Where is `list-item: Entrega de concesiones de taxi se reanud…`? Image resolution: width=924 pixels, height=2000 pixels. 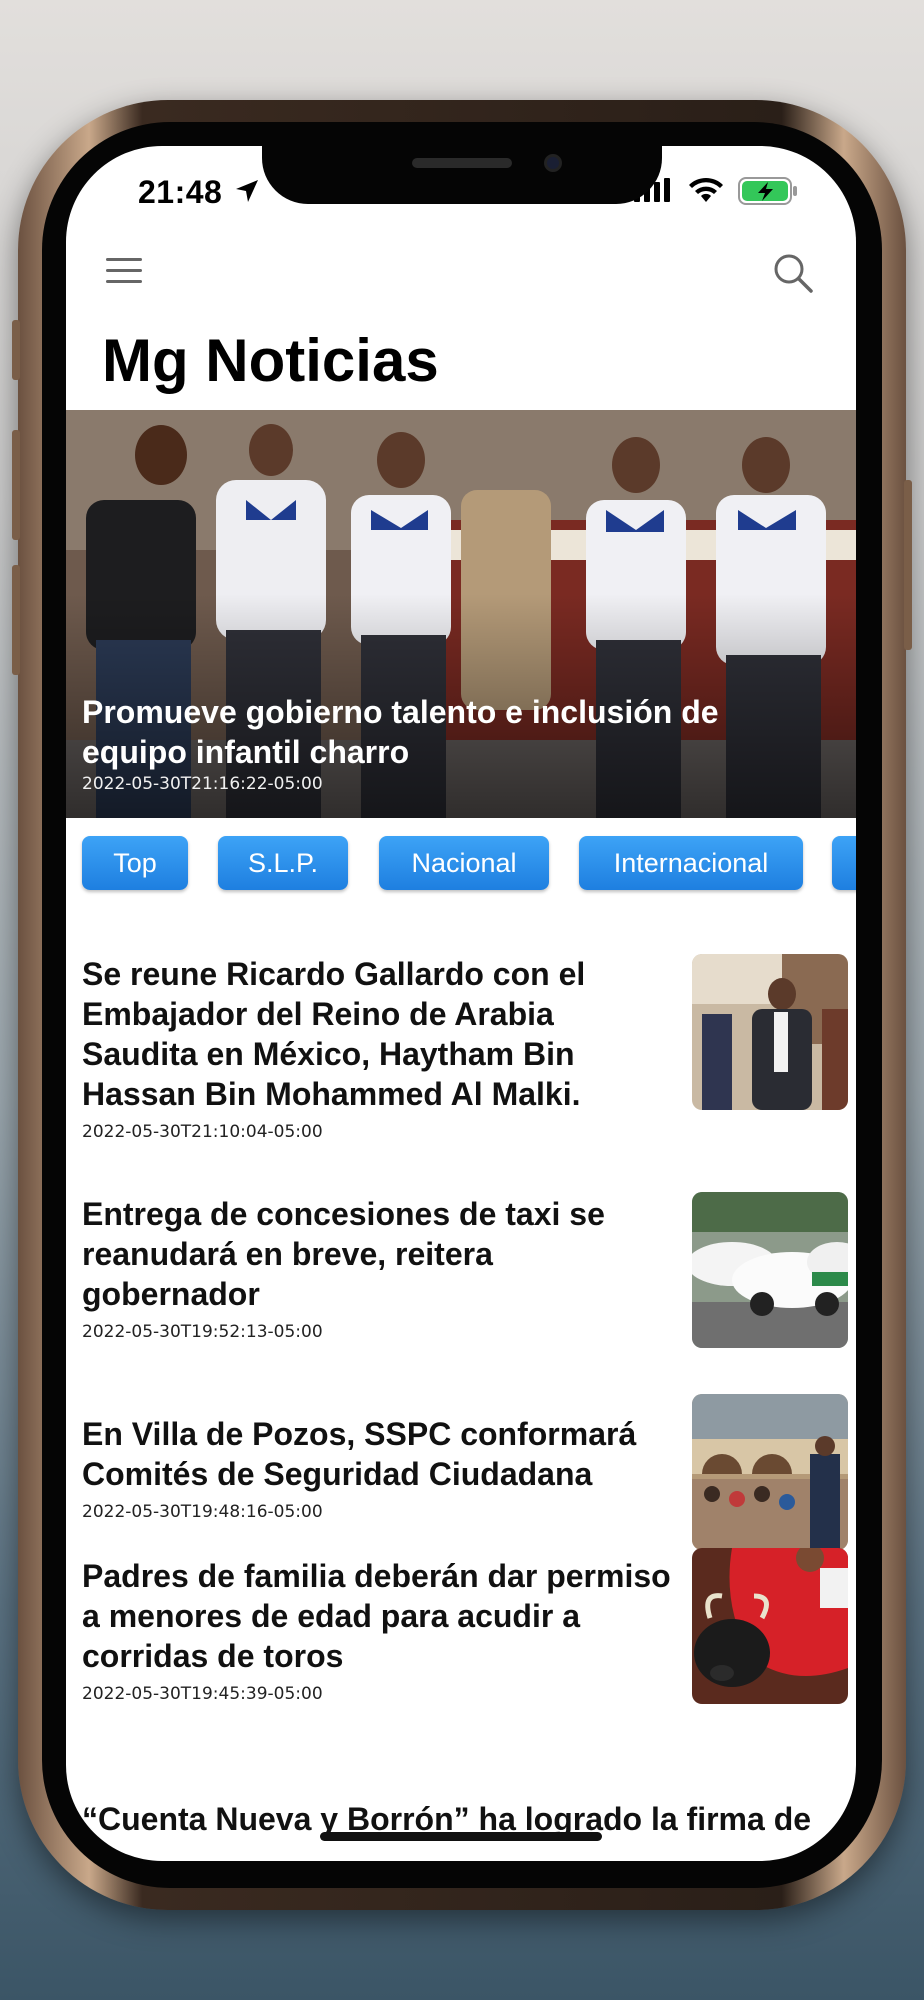 list-item: Entrega de concesiones de taxi se reanud… is located at coordinates (461, 1278).